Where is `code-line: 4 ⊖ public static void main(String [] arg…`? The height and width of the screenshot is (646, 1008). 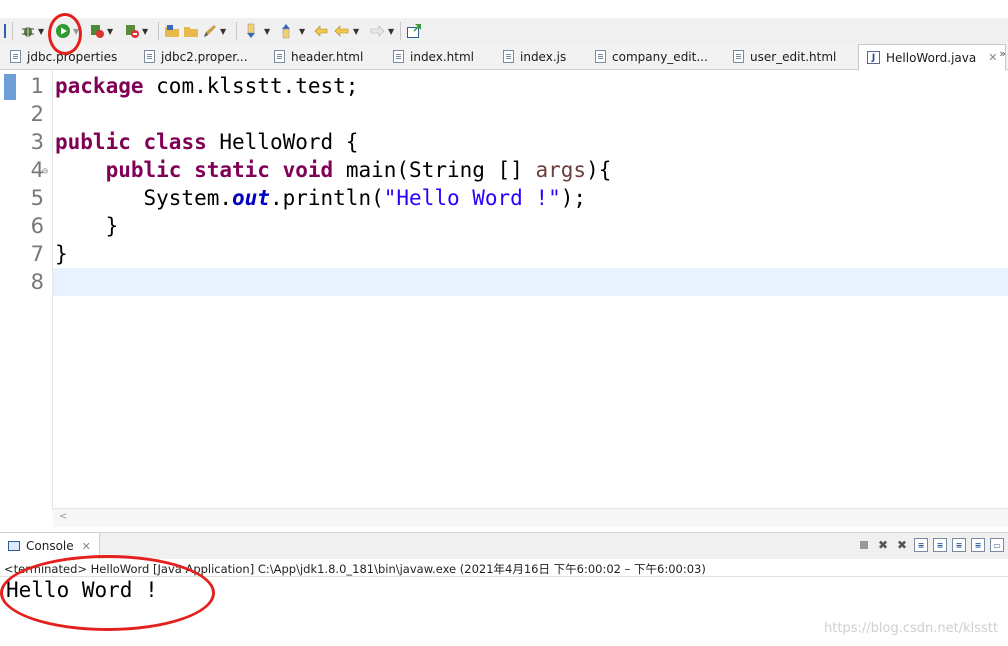
code-line: 4 ⊖ public static void main(String [] arg… is located at coordinates (504, 170).